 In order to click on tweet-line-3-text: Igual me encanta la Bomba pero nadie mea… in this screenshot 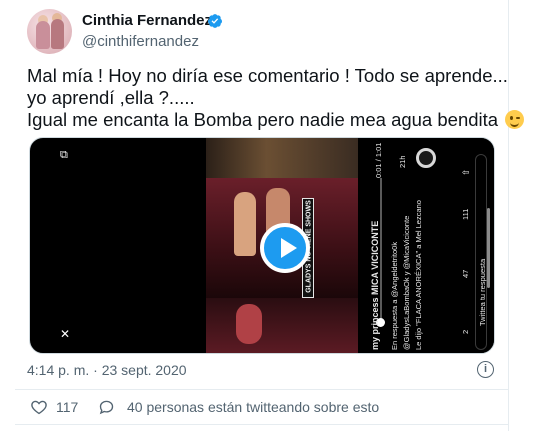, I will do `click(263, 119)`.